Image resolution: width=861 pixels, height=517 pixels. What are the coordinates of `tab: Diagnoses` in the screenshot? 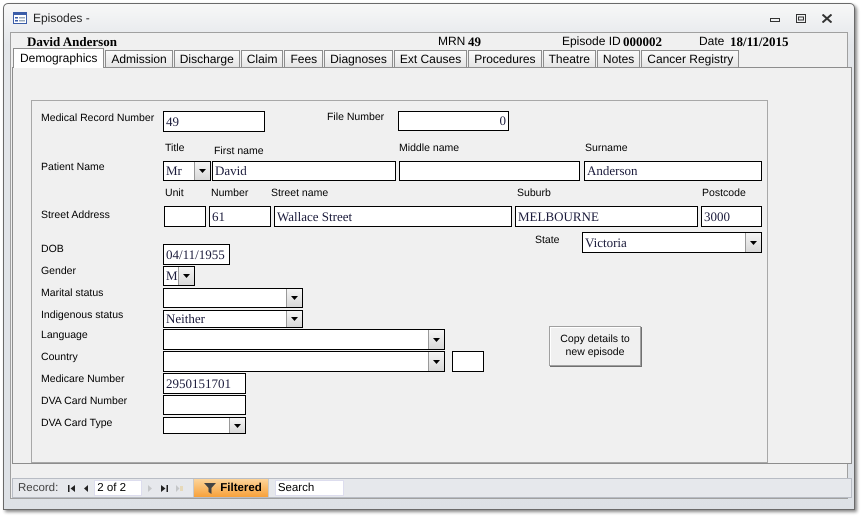 It's located at (358, 58).